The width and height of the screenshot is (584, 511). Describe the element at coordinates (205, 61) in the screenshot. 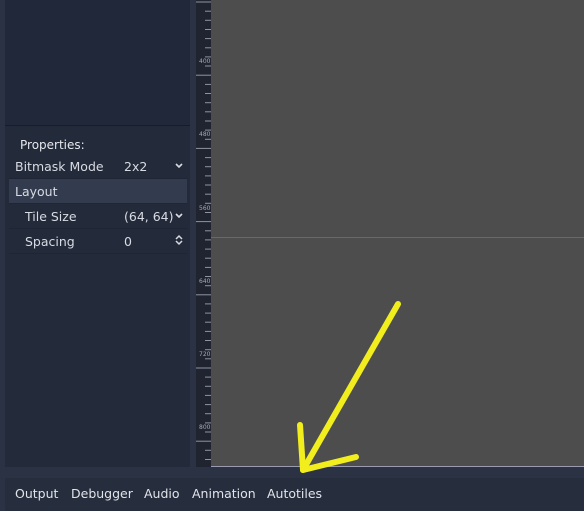

I see `ruler-label: 400` at that location.